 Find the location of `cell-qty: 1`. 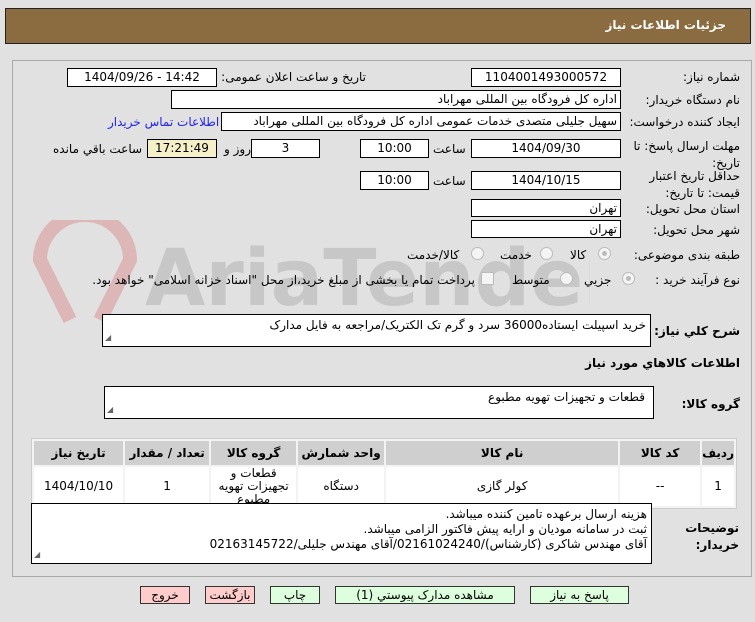

cell-qty: 1 is located at coordinates (167, 486).